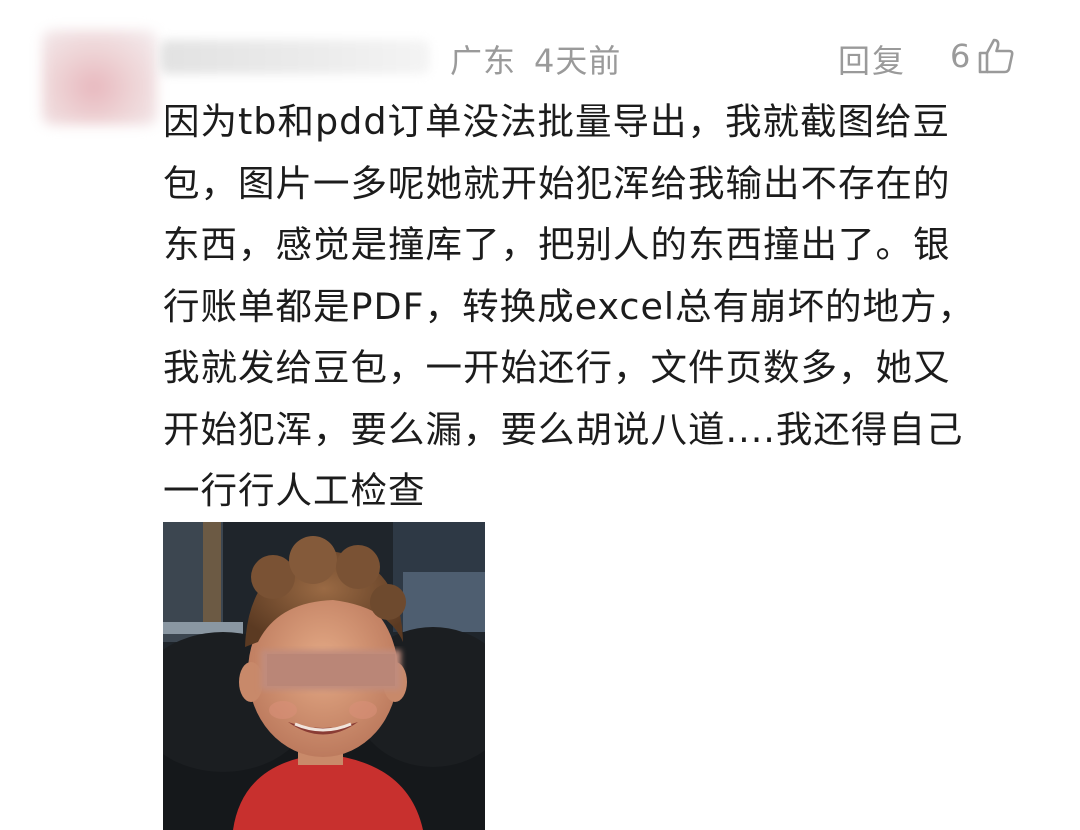 The width and height of the screenshot is (1080, 830). What do you see at coordinates (99, 77) in the screenshot?
I see `avatar` at bounding box center [99, 77].